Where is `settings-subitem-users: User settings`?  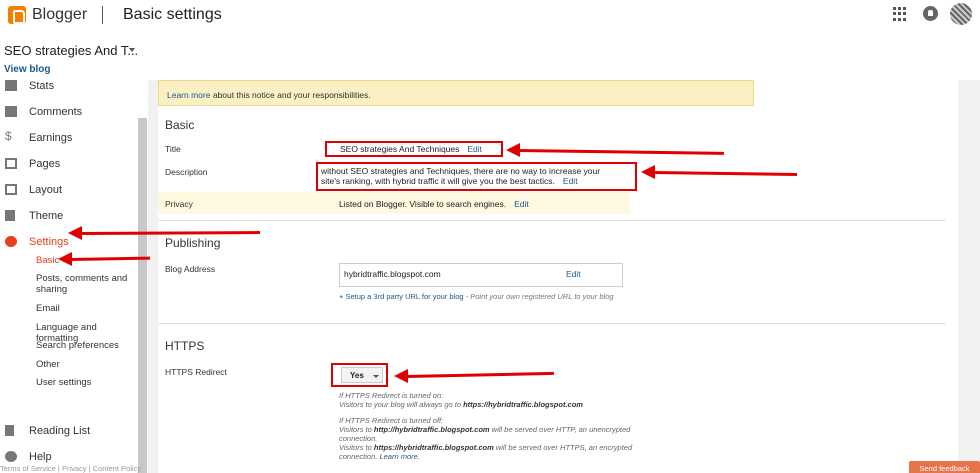
settings-subitem-users: User settings is located at coordinates (88, 382).